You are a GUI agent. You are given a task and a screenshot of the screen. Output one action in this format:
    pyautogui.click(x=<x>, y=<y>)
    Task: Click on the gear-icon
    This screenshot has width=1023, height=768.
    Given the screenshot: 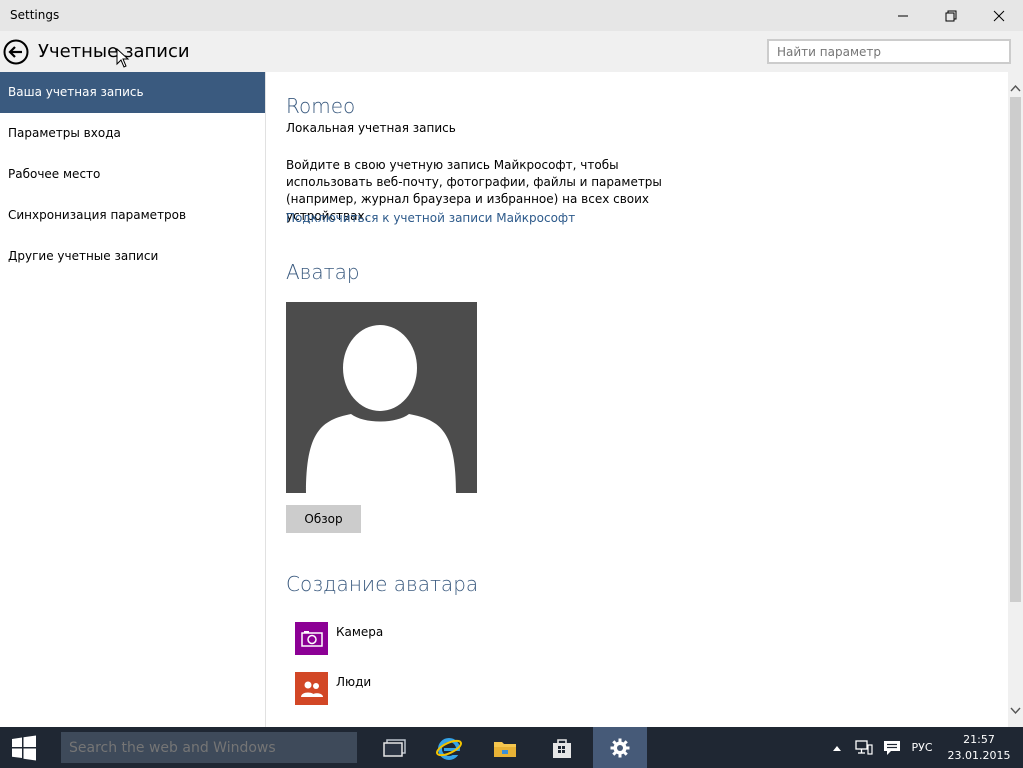 What is the action you would take?
    pyautogui.click(x=620, y=747)
    